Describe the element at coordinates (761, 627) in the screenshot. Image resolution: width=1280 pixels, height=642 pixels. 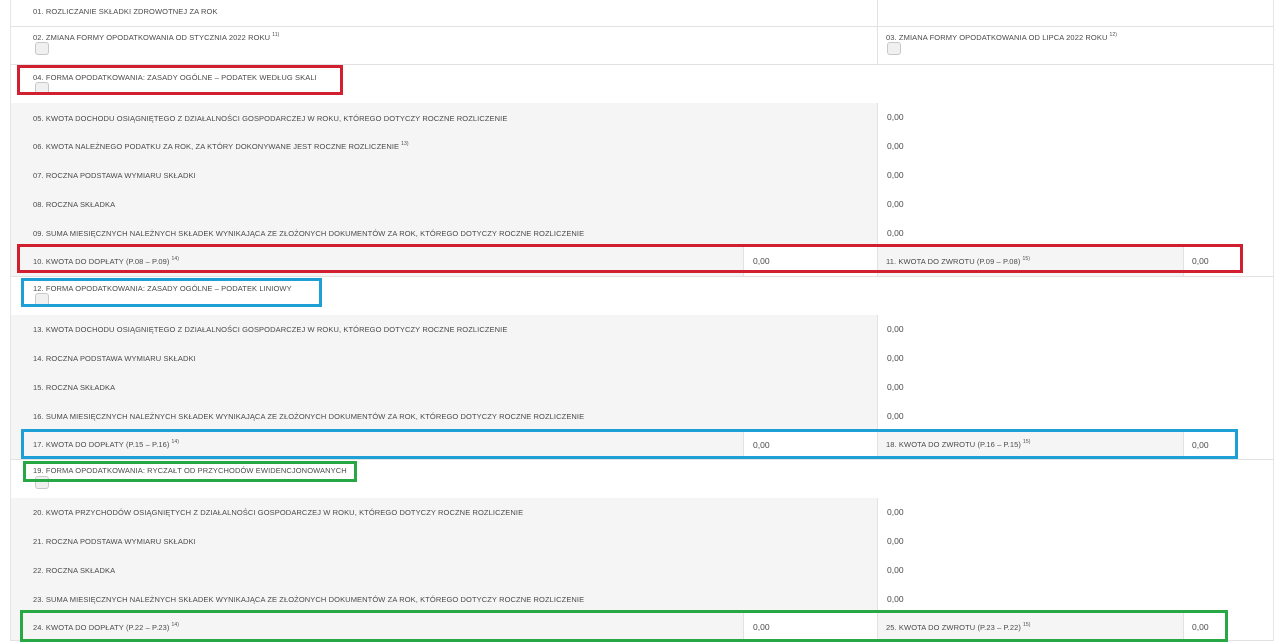
I see `value-24: 0,00` at that location.